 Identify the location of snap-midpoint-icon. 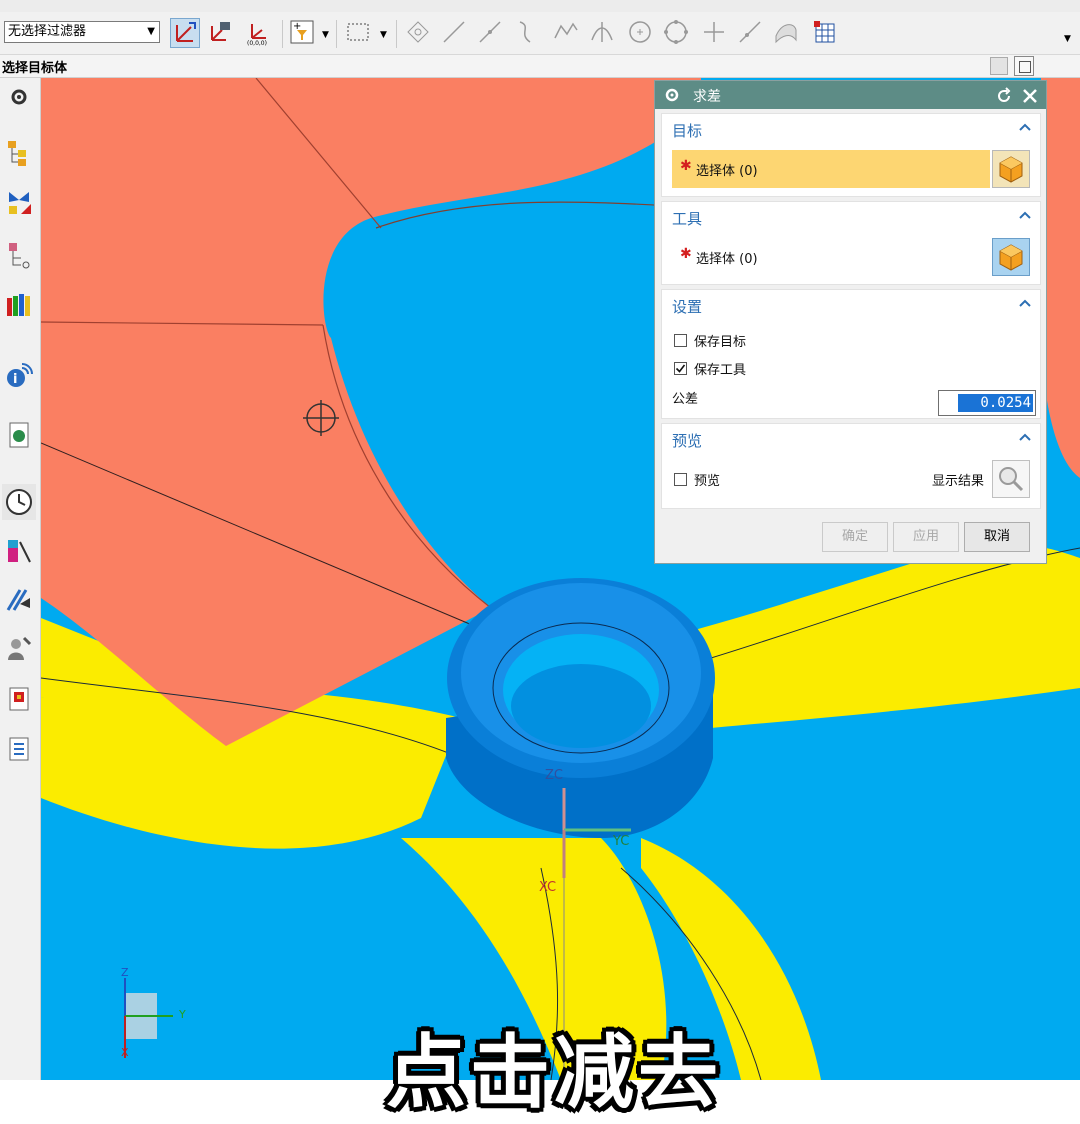
(491, 33).